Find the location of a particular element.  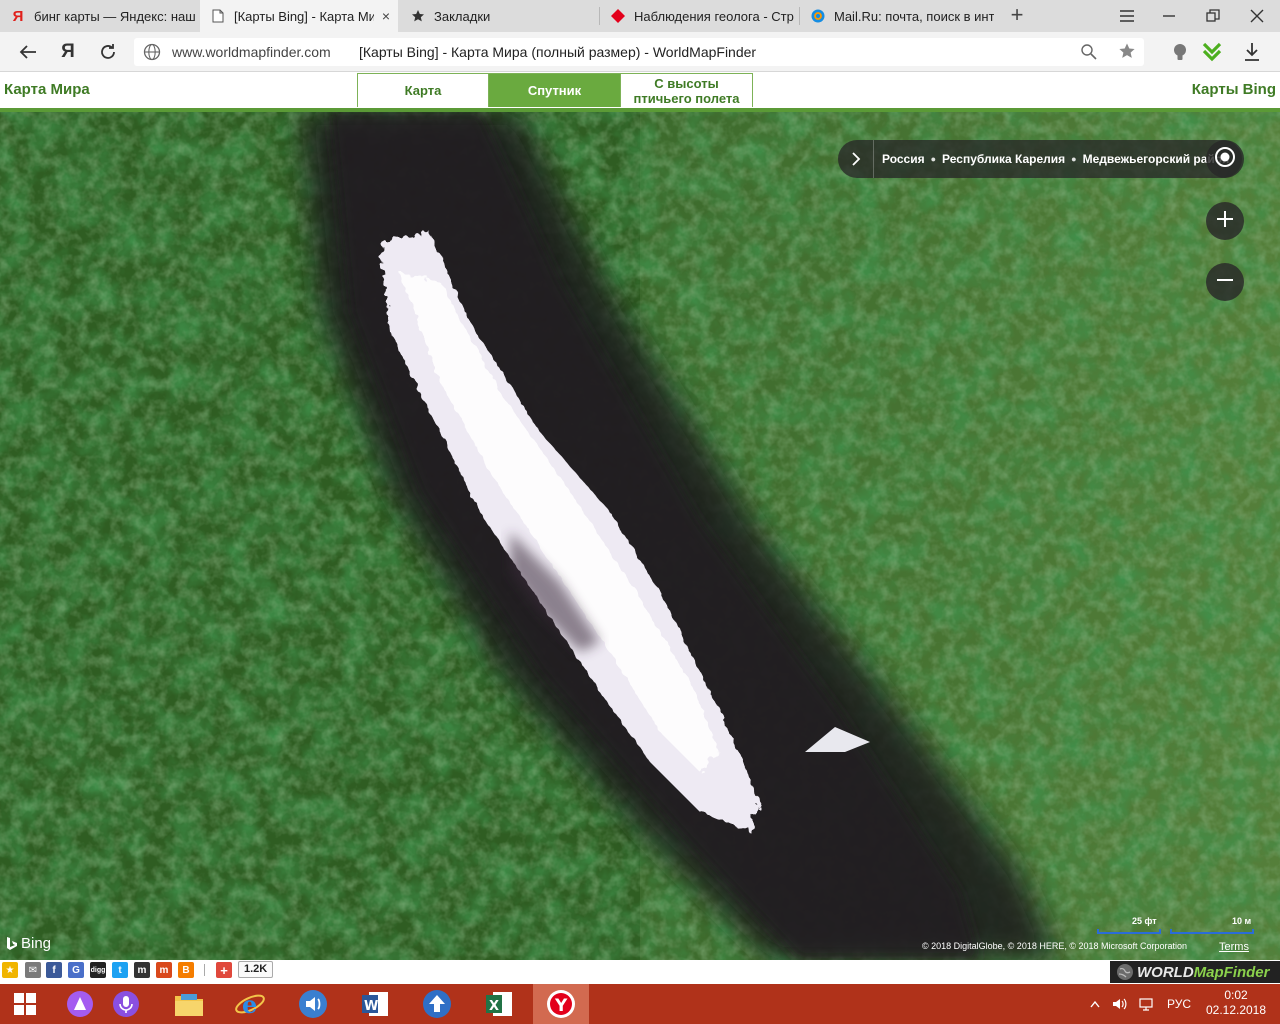

tab-geologist: Наблюдения геолога - Стр is located at coordinates (699, 16).